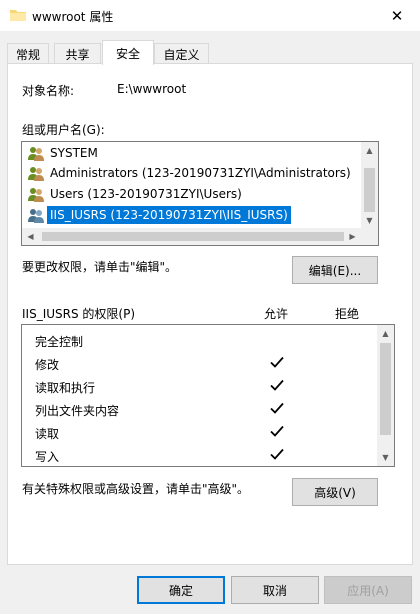 This screenshot has width=420, height=614. Describe the element at coordinates (73, 17) in the screenshot. I see `window-title: wwwroot 属性` at that location.